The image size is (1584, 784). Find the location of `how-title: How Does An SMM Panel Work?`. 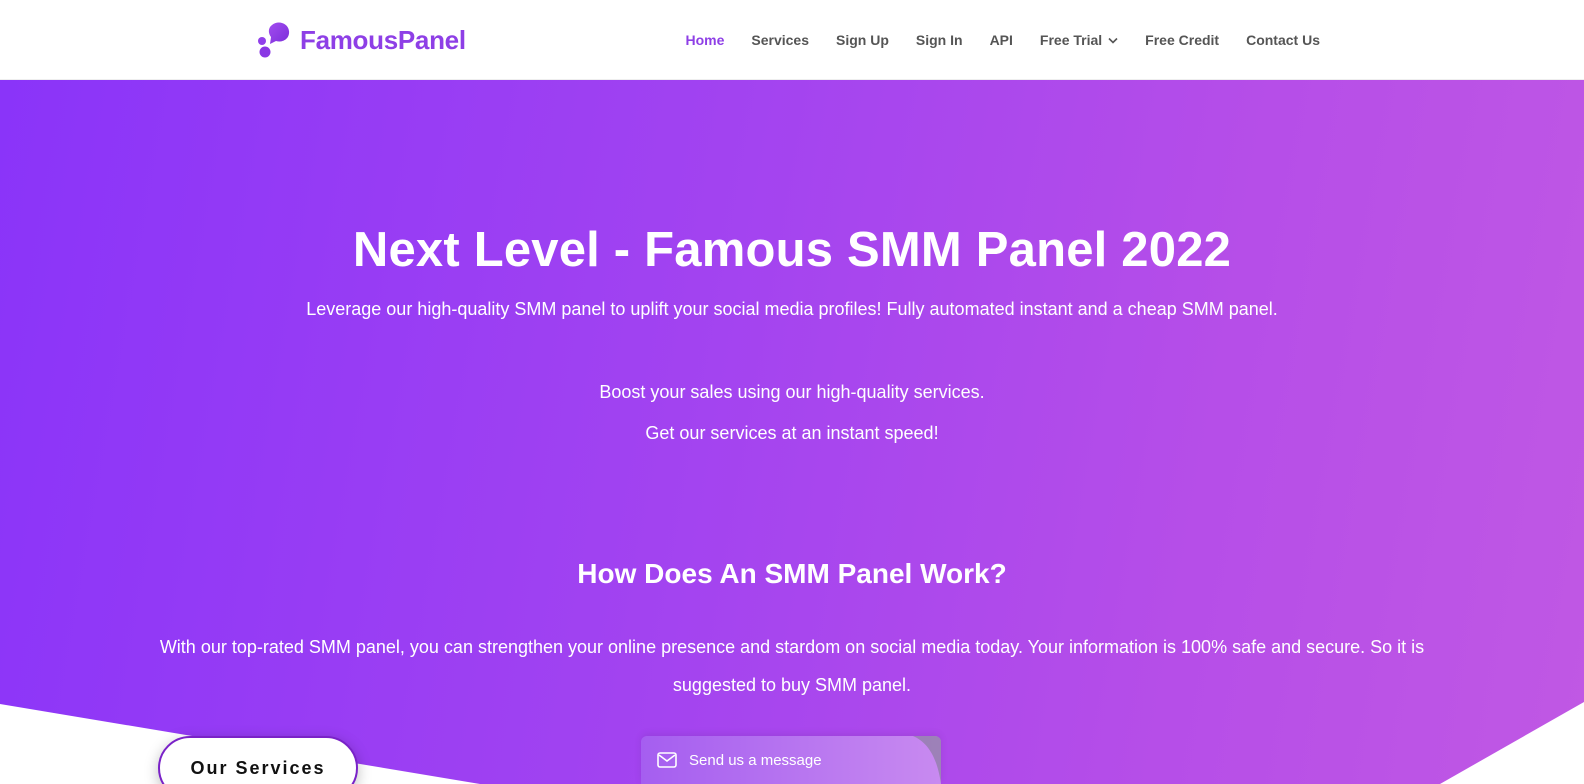

how-title: How Does An SMM Panel Work? is located at coordinates (792, 573).